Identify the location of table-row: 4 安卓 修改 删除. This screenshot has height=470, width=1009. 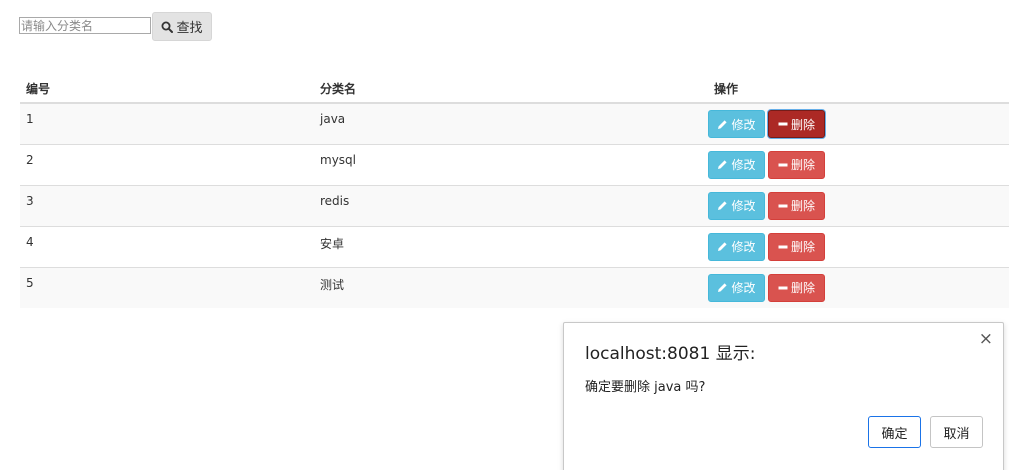
(514, 246).